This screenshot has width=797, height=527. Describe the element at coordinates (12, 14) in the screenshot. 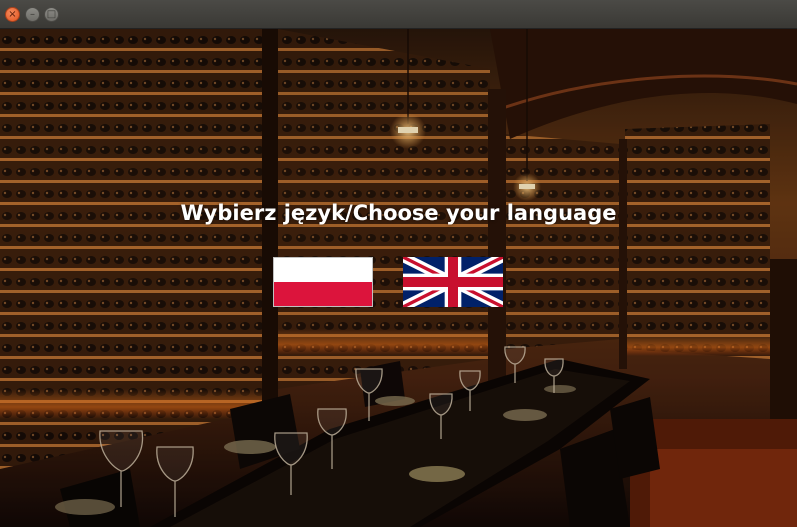

I see `close-window-button: ×` at that location.